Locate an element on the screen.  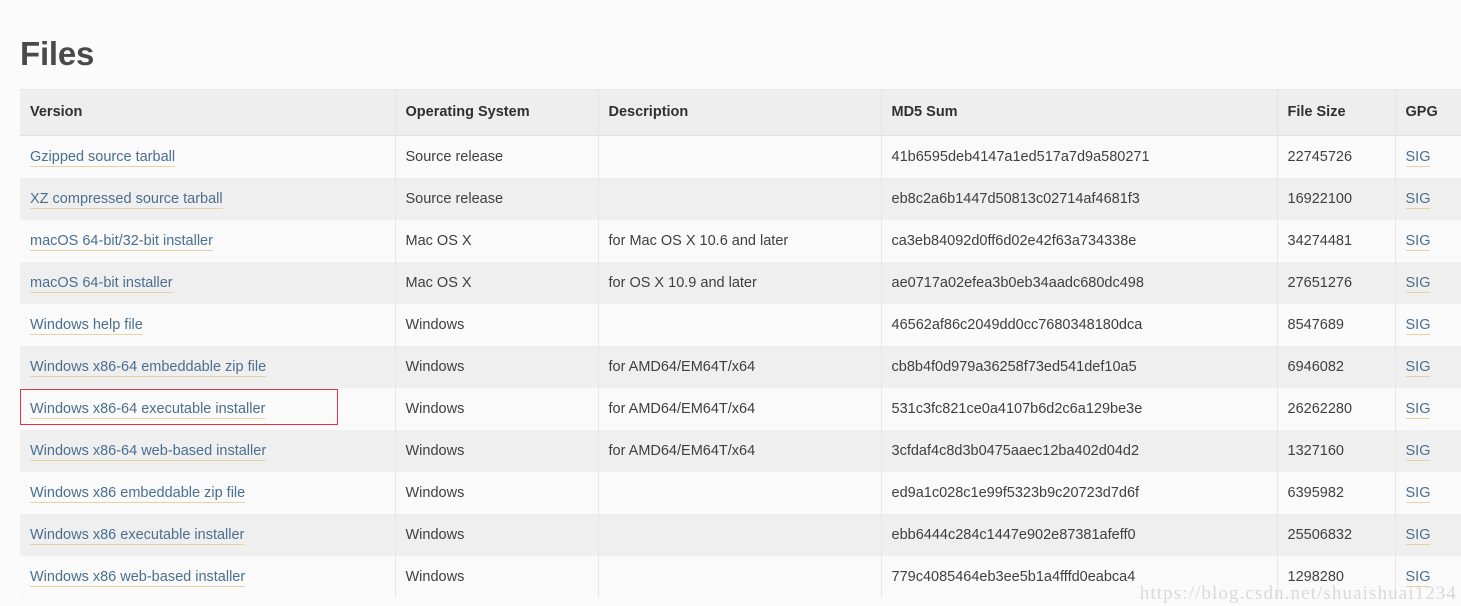
cell-md5-sum: 46562af86c2049dd0cc7680348180dca is located at coordinates (1079, 325).